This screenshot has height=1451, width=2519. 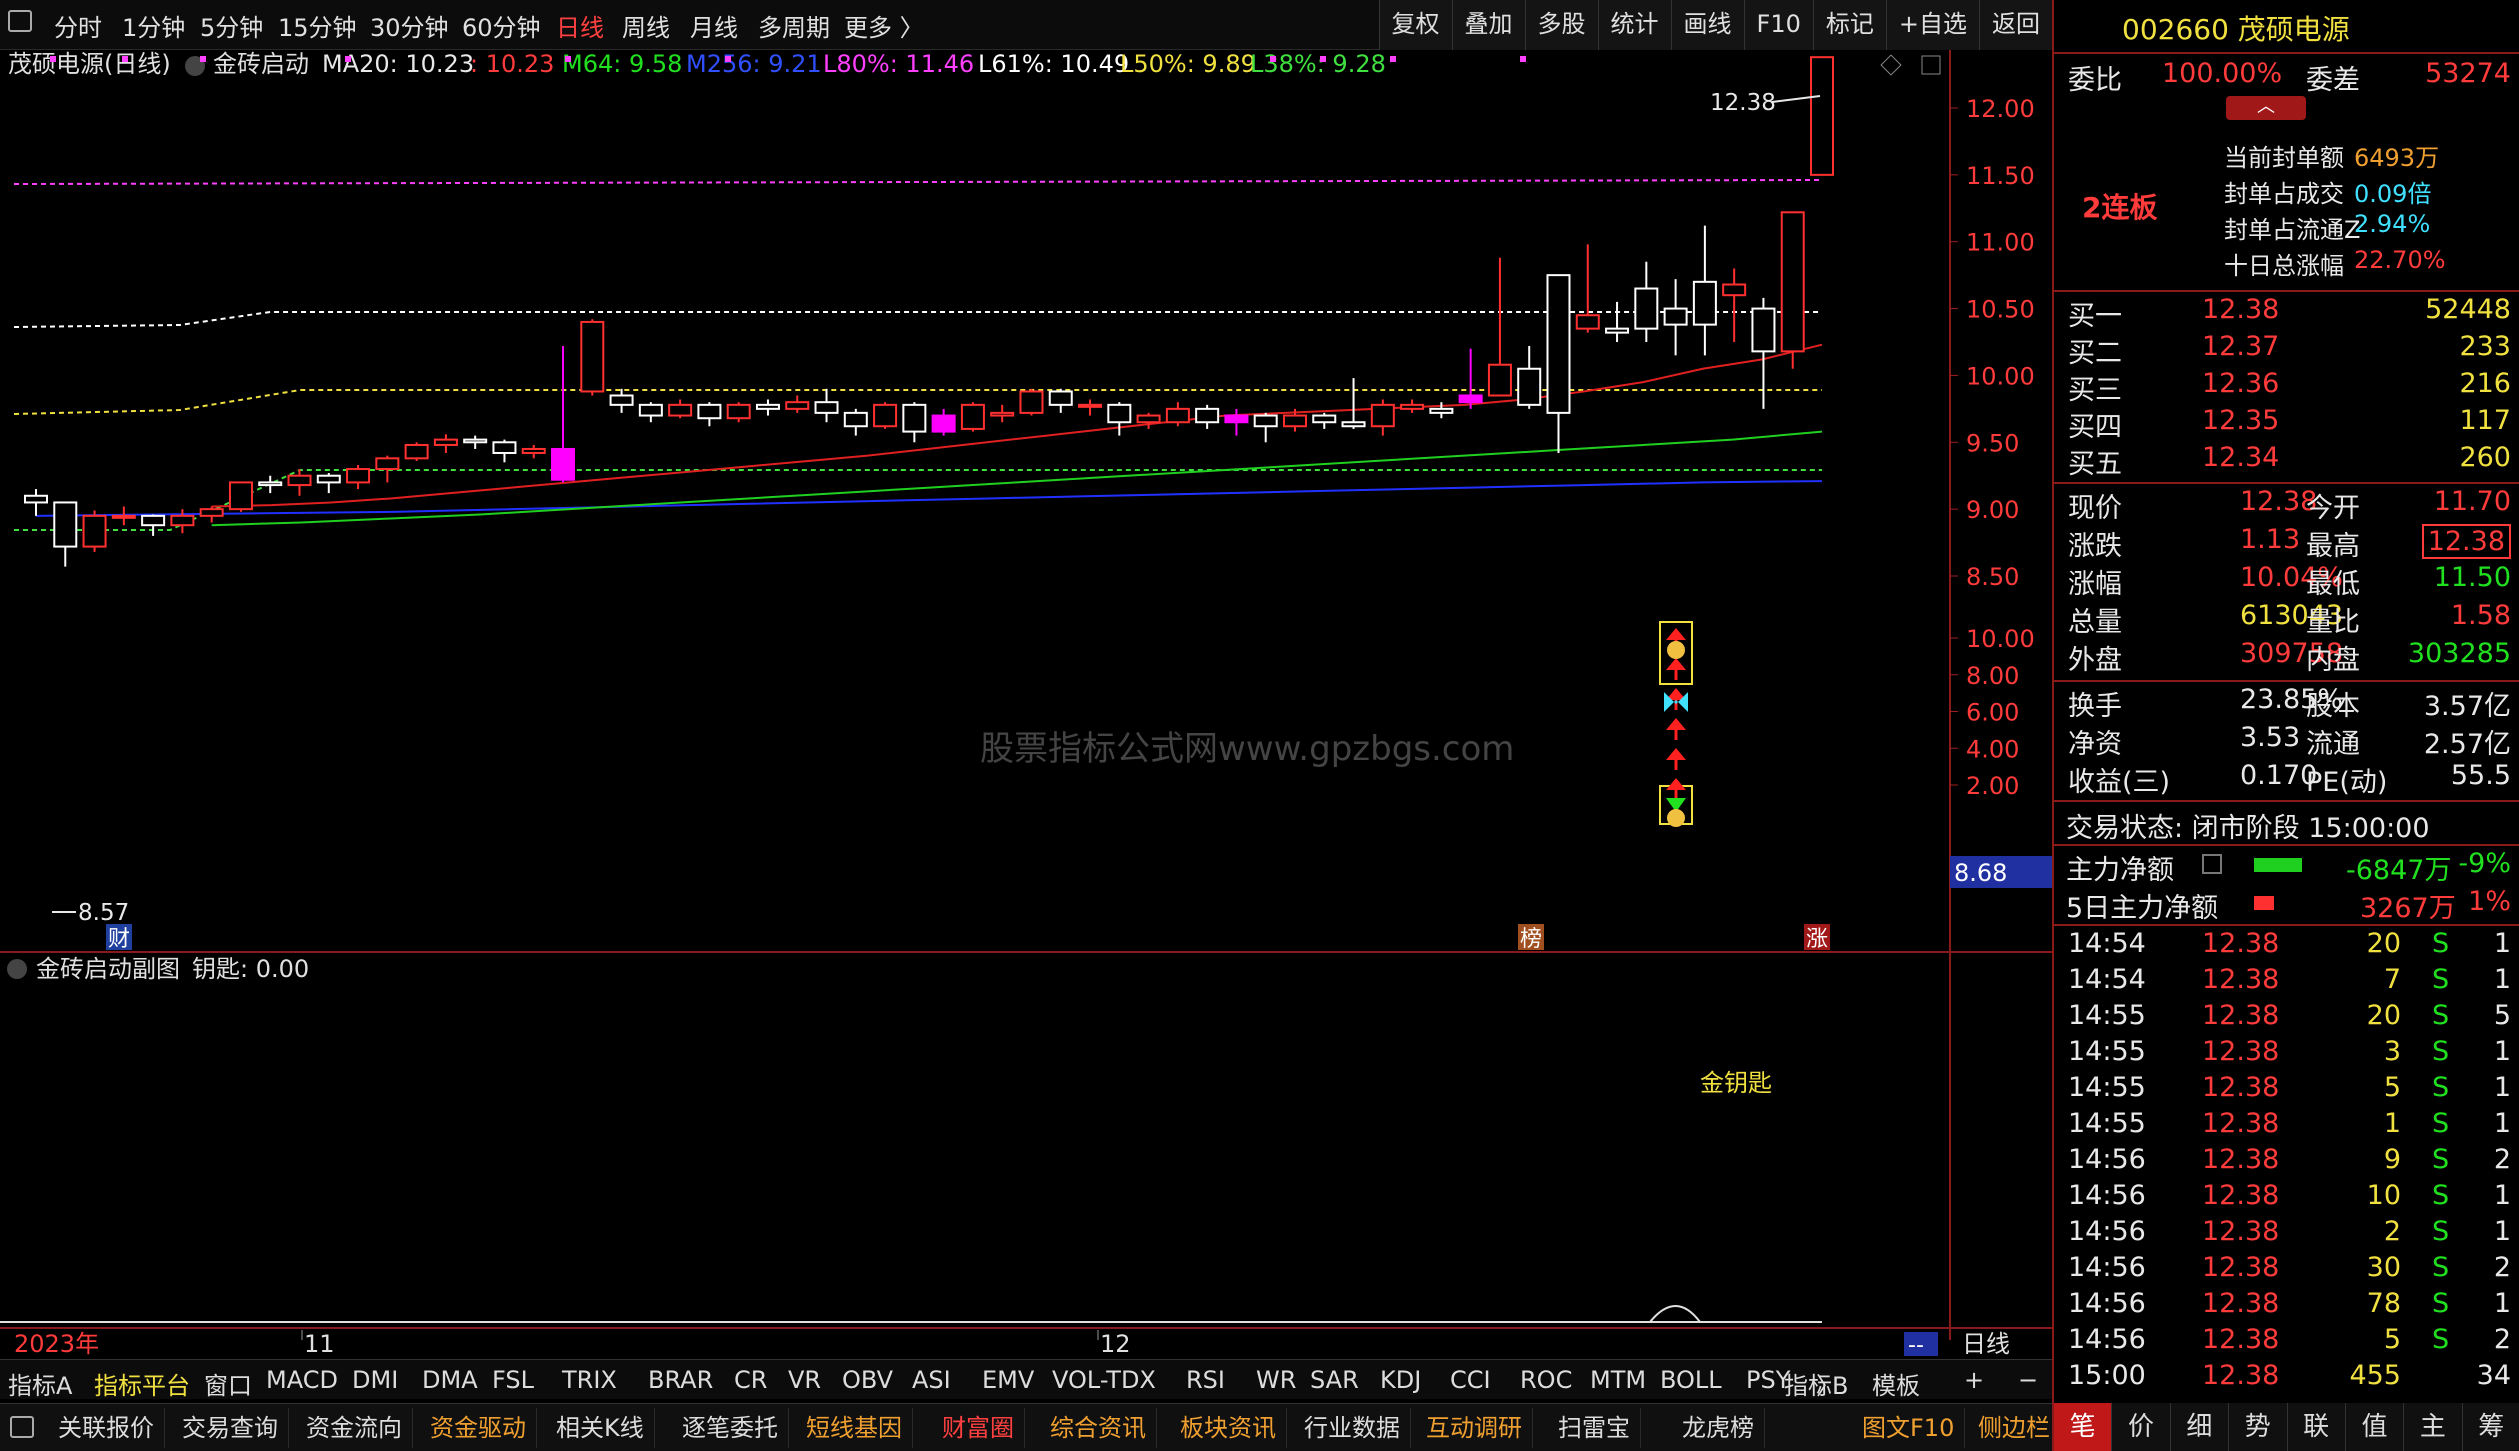 What do you see at coordinates (931, 1380) in the screenshot?
I see `indicator-tab: ASI` at bounding box center [931, 1380].